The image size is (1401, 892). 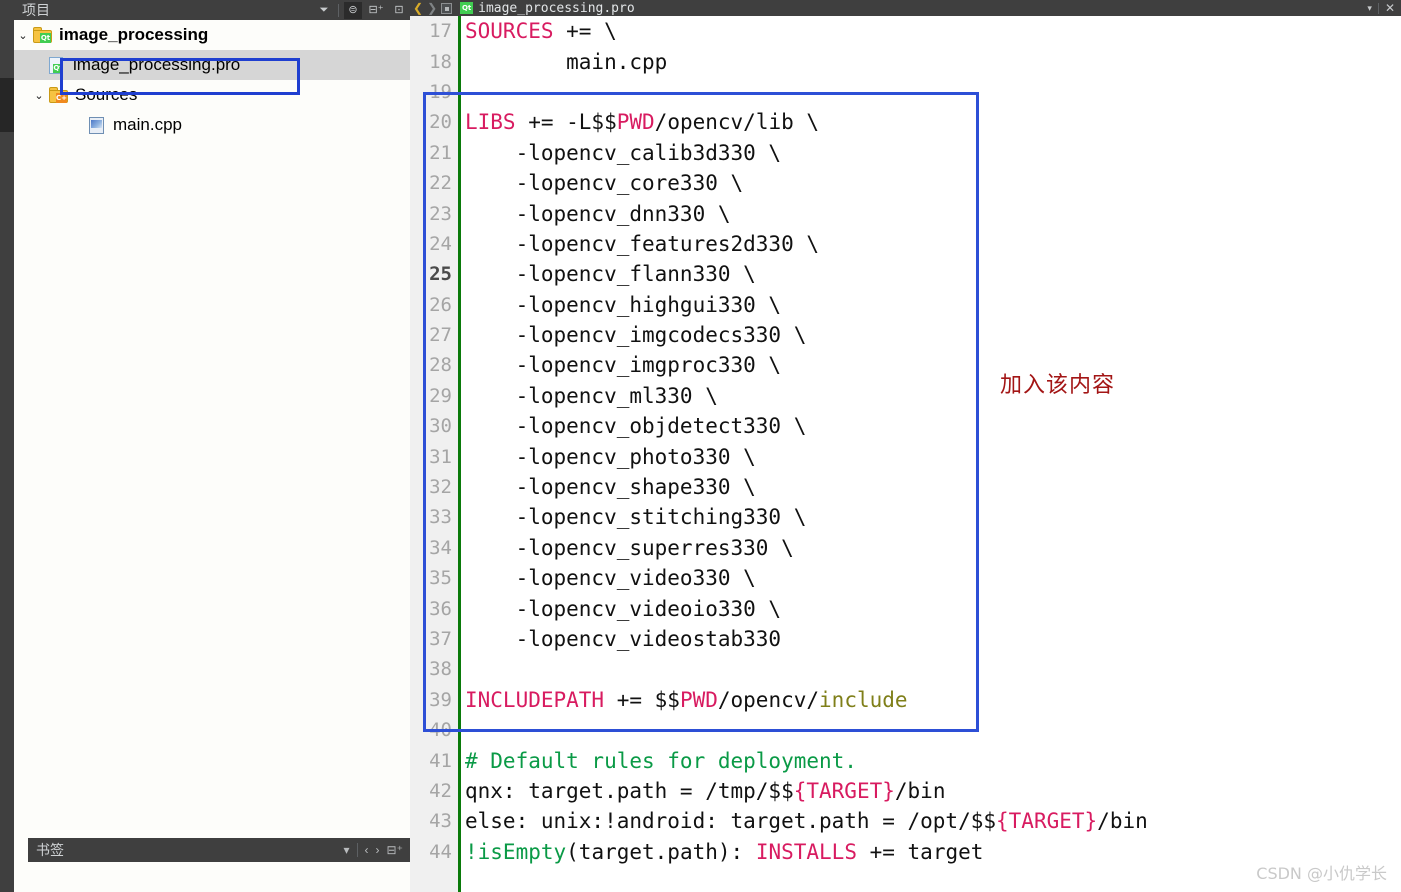 What do you see at coordinates (212, 35) in the screenshot?
I see `tree-item-image-processing: ⌄ Qt image_processing` at bounding box center [212, 35].